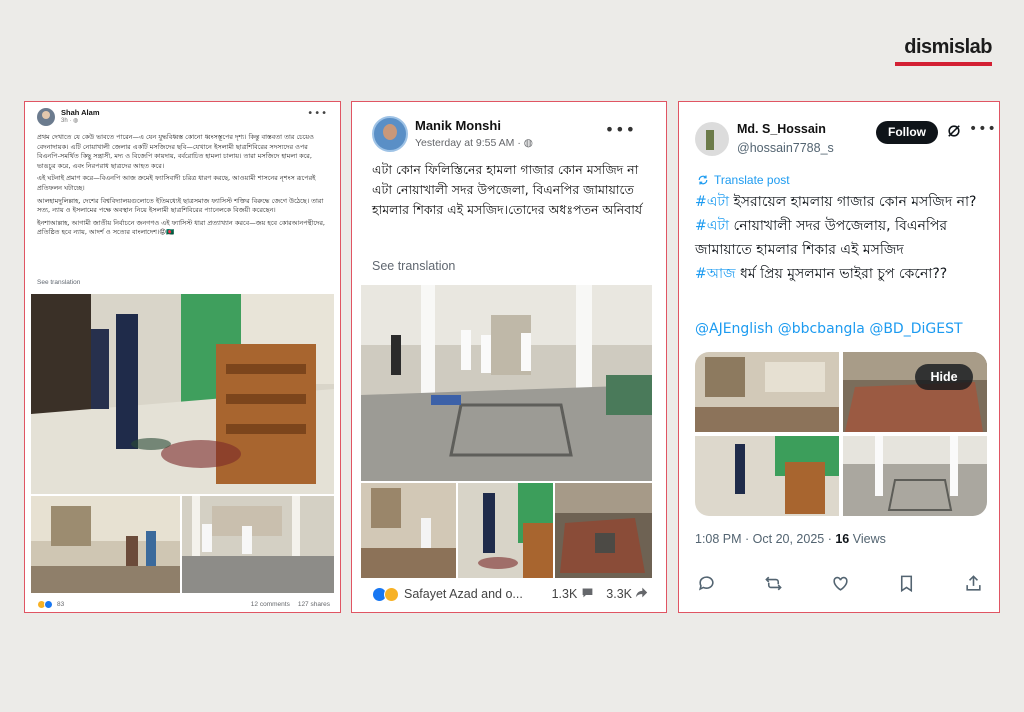 This screenshot has width=1024, height=712. I want to click on translate-post-label: Translate post, so click(752, 180).